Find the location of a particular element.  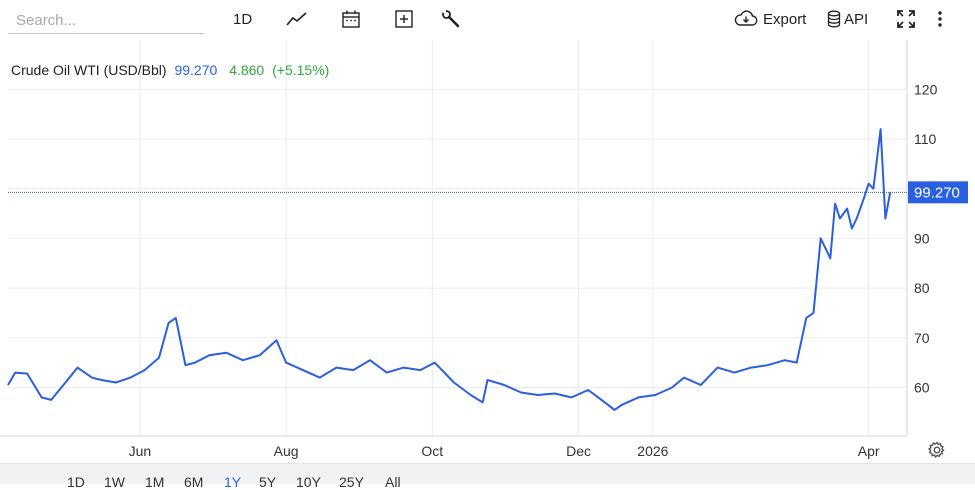

last-price-label: 99.270 is located at coordinates (937, 192).